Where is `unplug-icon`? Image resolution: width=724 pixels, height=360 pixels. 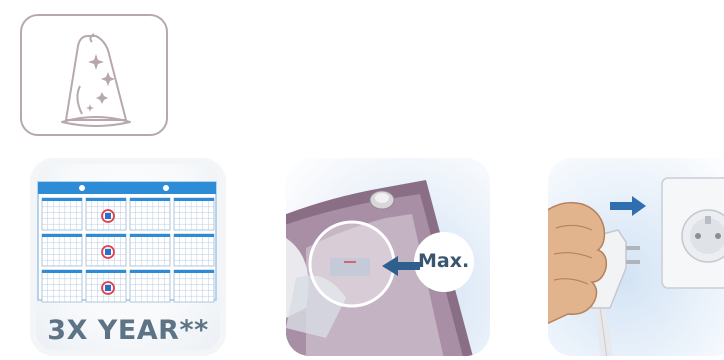
unplug-icon is located at coordinates (636, 266).